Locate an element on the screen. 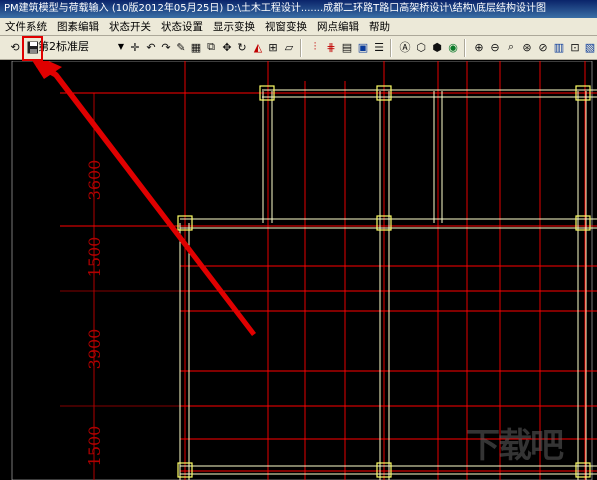  menu-view-transform: 视窗变换 is located at coordinates (286, 26).